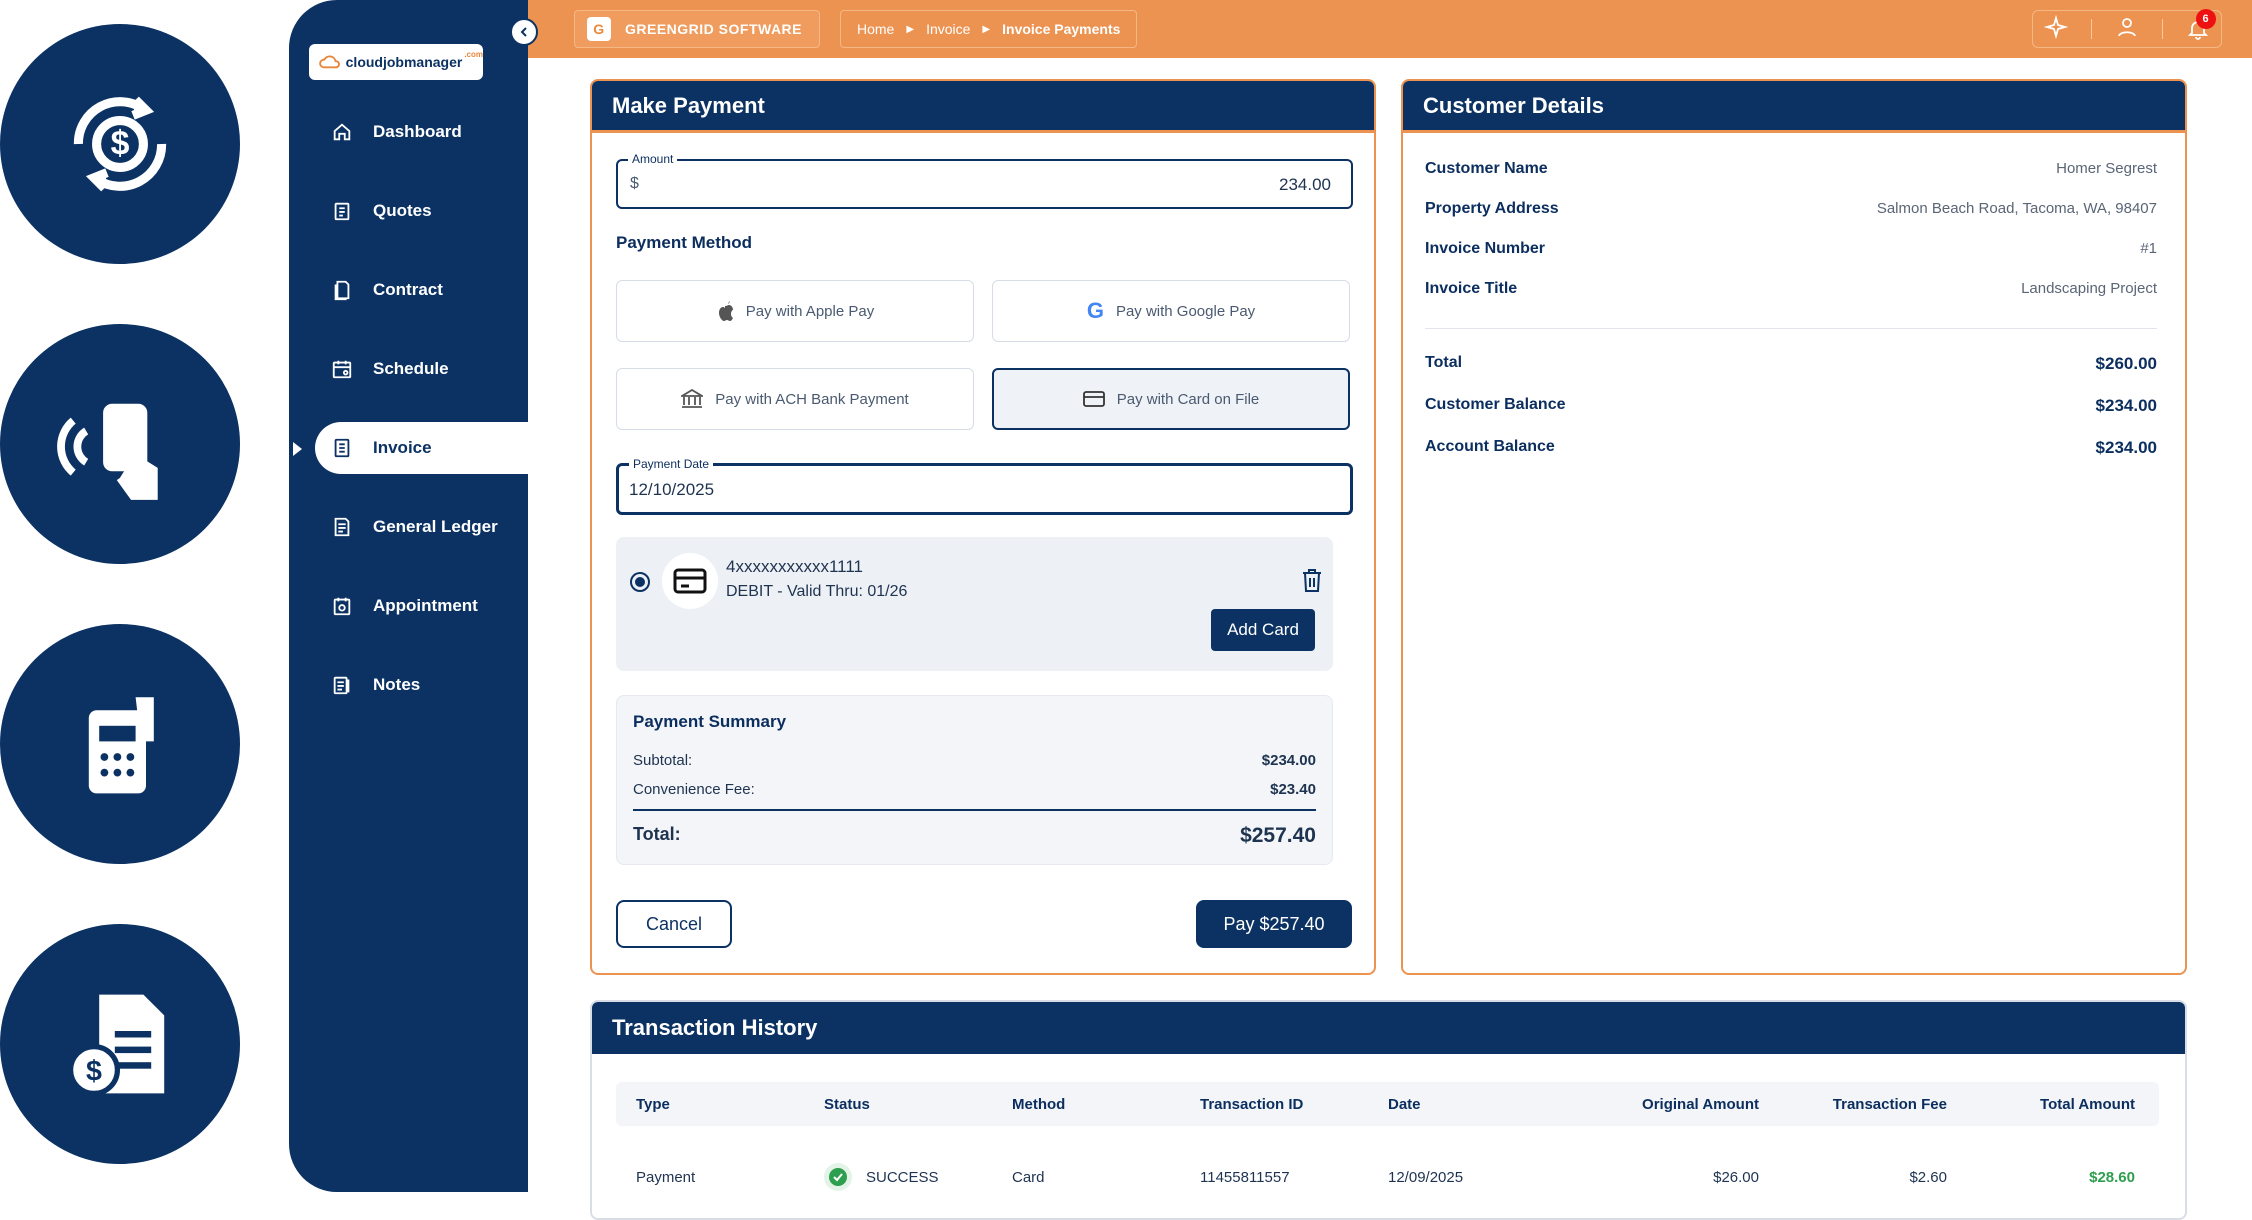  I want to click on cell-status: SUCCESS, so click(881, 1177).